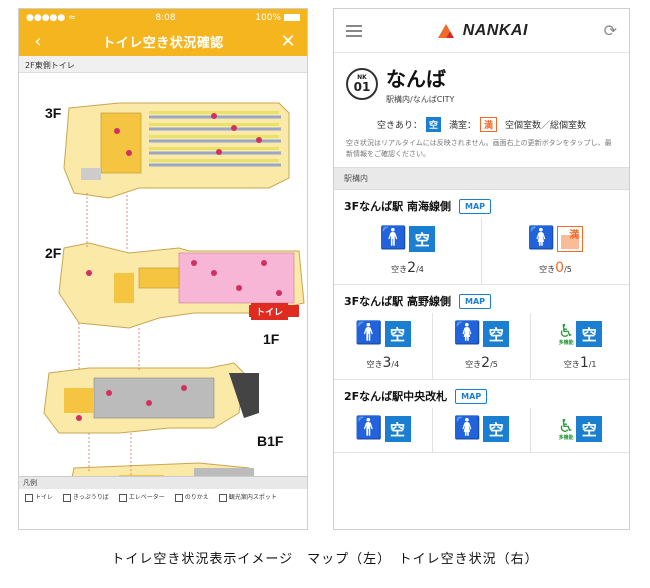 The height and width of the screenshot is (588, 650). Describe the element at coordinates (396, 396) in the screenshot. I see `area-title: 2Fなんば駅中央改札` at that location.